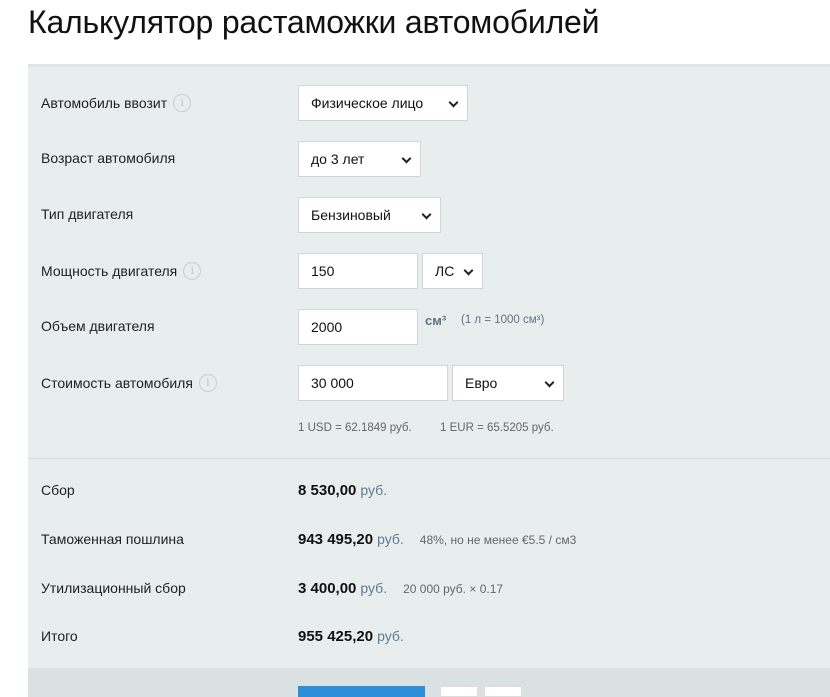  What do you see at coordinates (373, 383) in the screenshot?
I see `price-input: 30 000` at bounding box center [373, 383].